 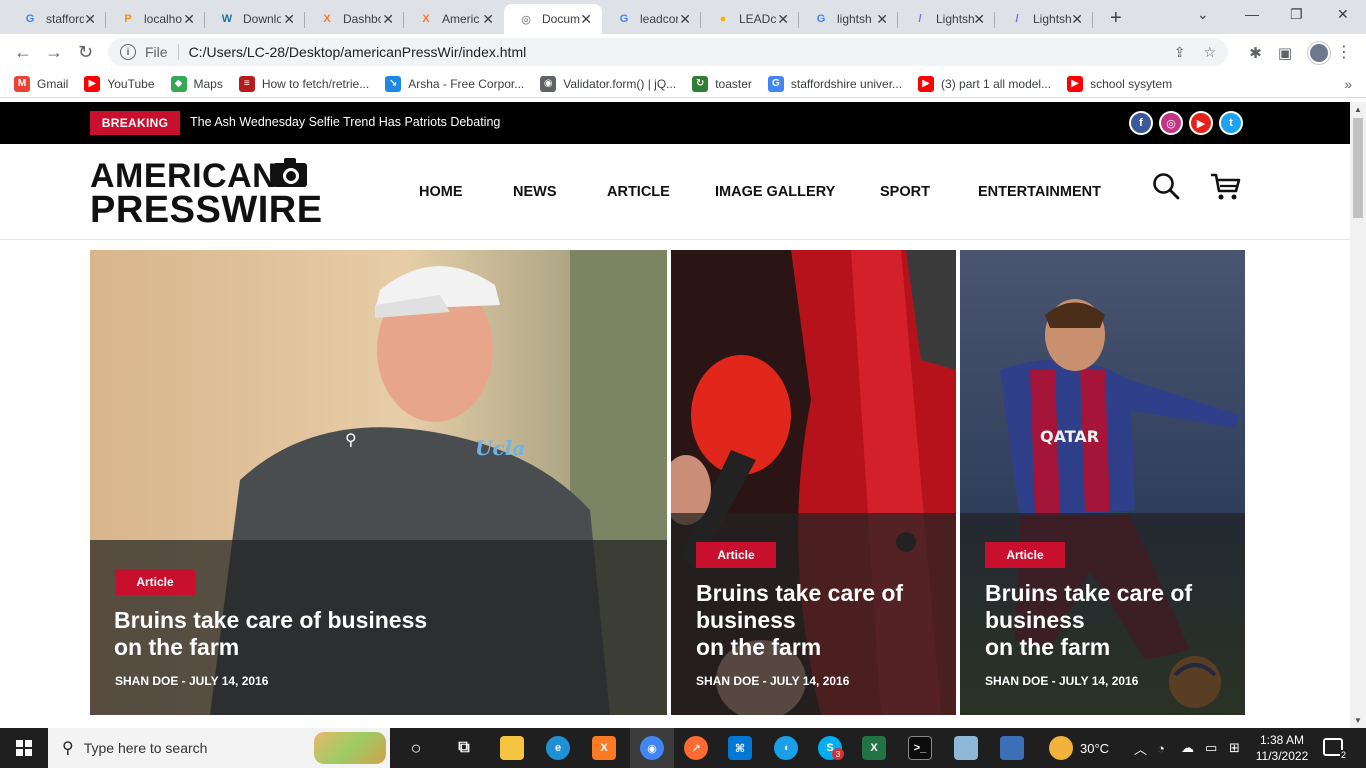 I want to click on info-icon: i, so click(x=128, y=52).